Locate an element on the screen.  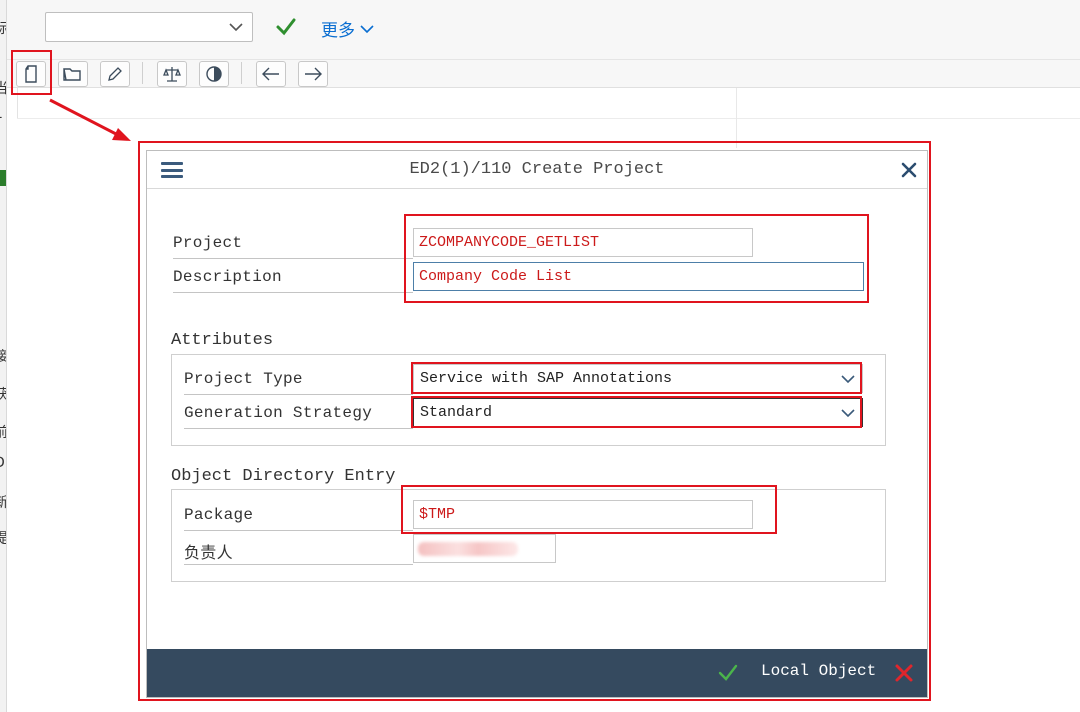
annotation-project-box is located at coordinates (636, 258).